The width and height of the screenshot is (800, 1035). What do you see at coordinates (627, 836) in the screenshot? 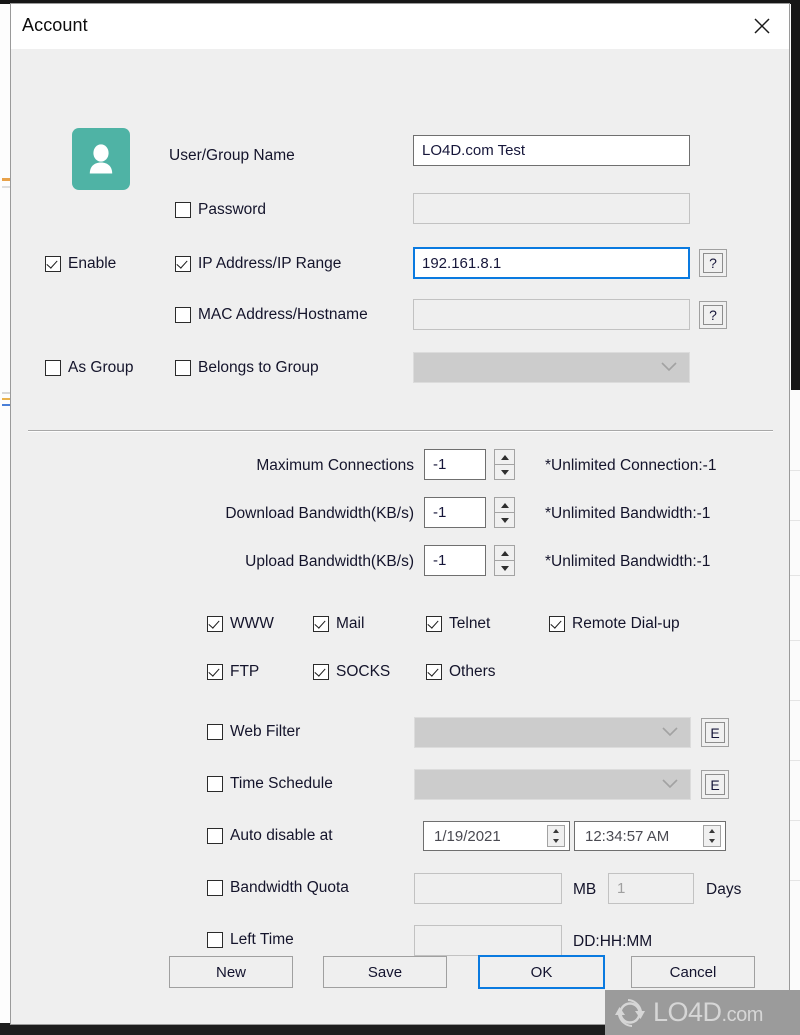
I see `auto-disable-time-value: 12:34:57 AM` at bounding box center [627, 836].